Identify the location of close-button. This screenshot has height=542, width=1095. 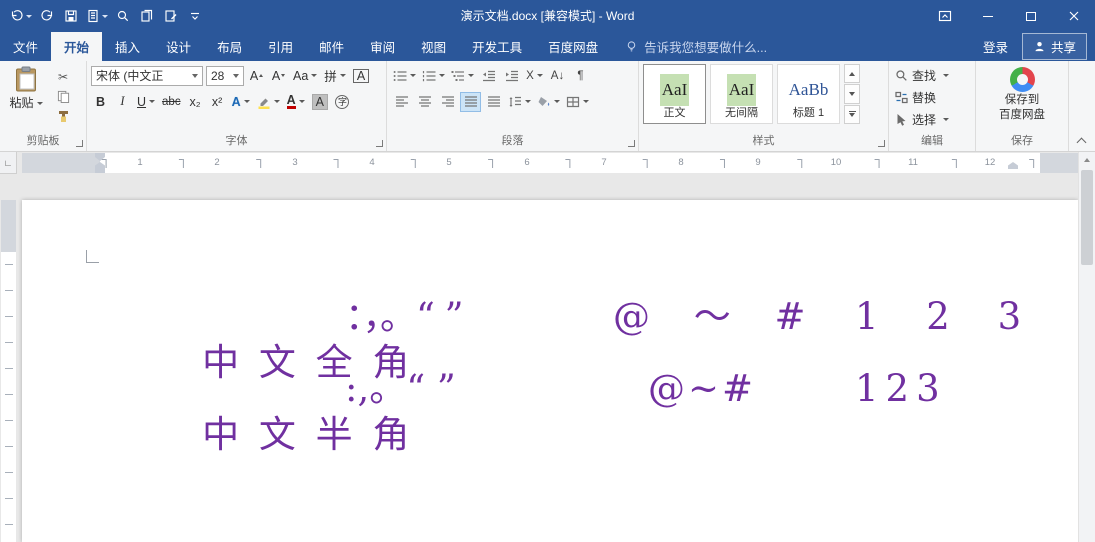
(1073, 16).